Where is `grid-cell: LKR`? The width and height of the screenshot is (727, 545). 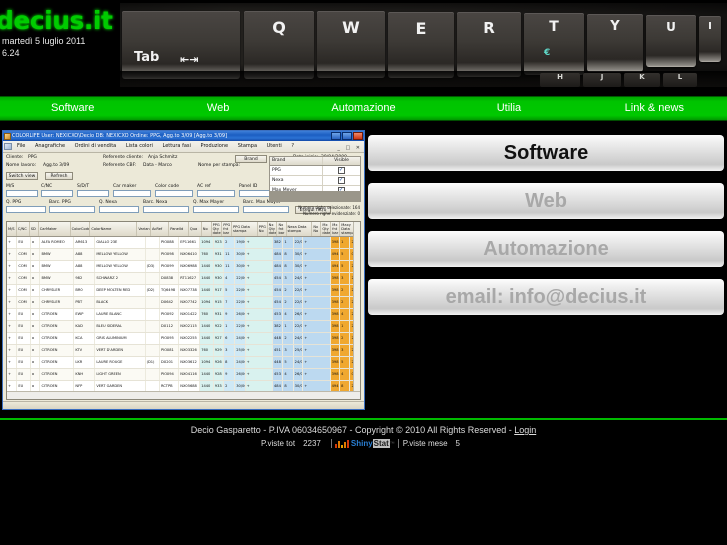 grid-cell: LKR is located at coordinates (85, 362).